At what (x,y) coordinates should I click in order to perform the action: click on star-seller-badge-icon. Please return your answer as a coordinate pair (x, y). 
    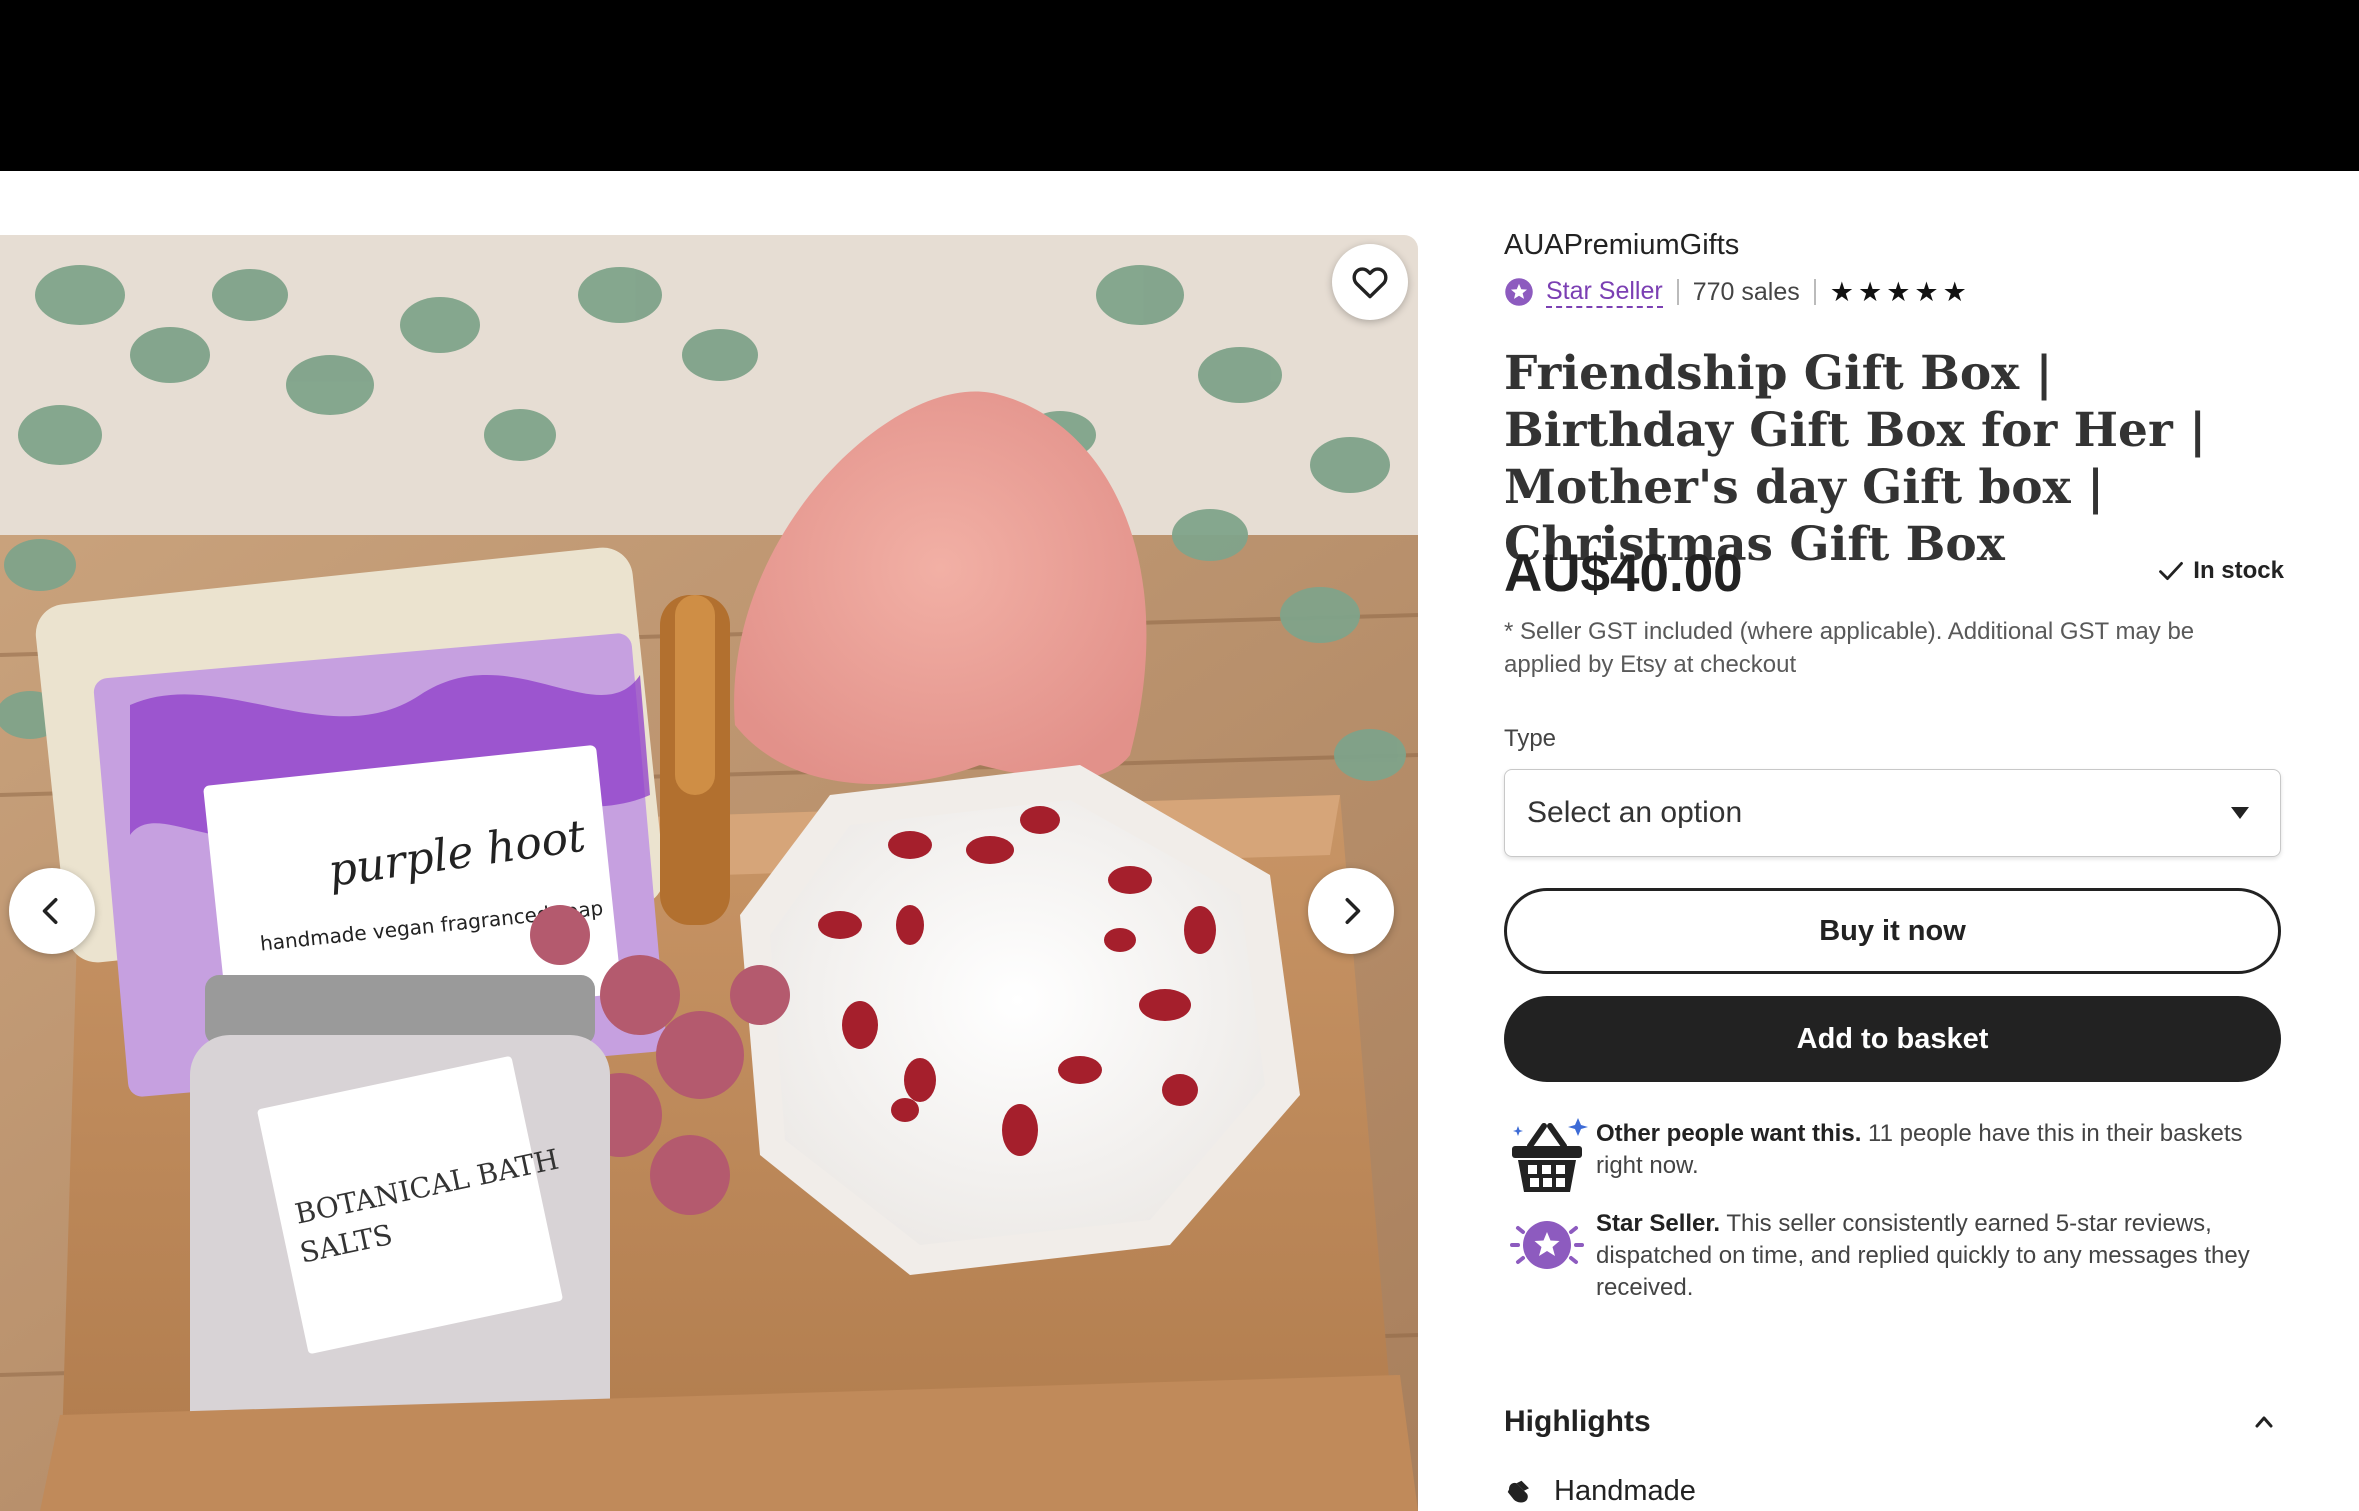
    Looking at the image, I should click on (1519, 292).